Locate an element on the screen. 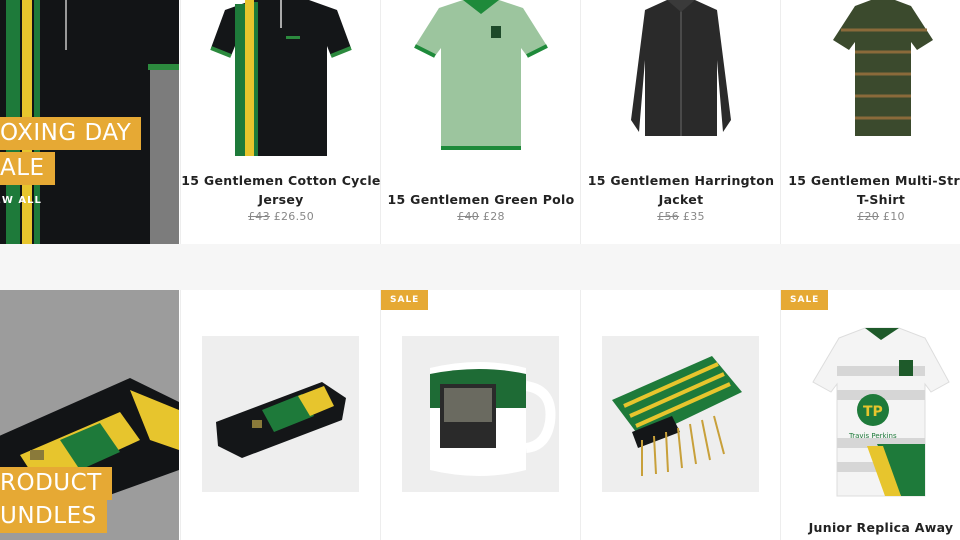 The image size is (960, 540). promo-label-line-2: ALE is located at coordinates (27, 168).